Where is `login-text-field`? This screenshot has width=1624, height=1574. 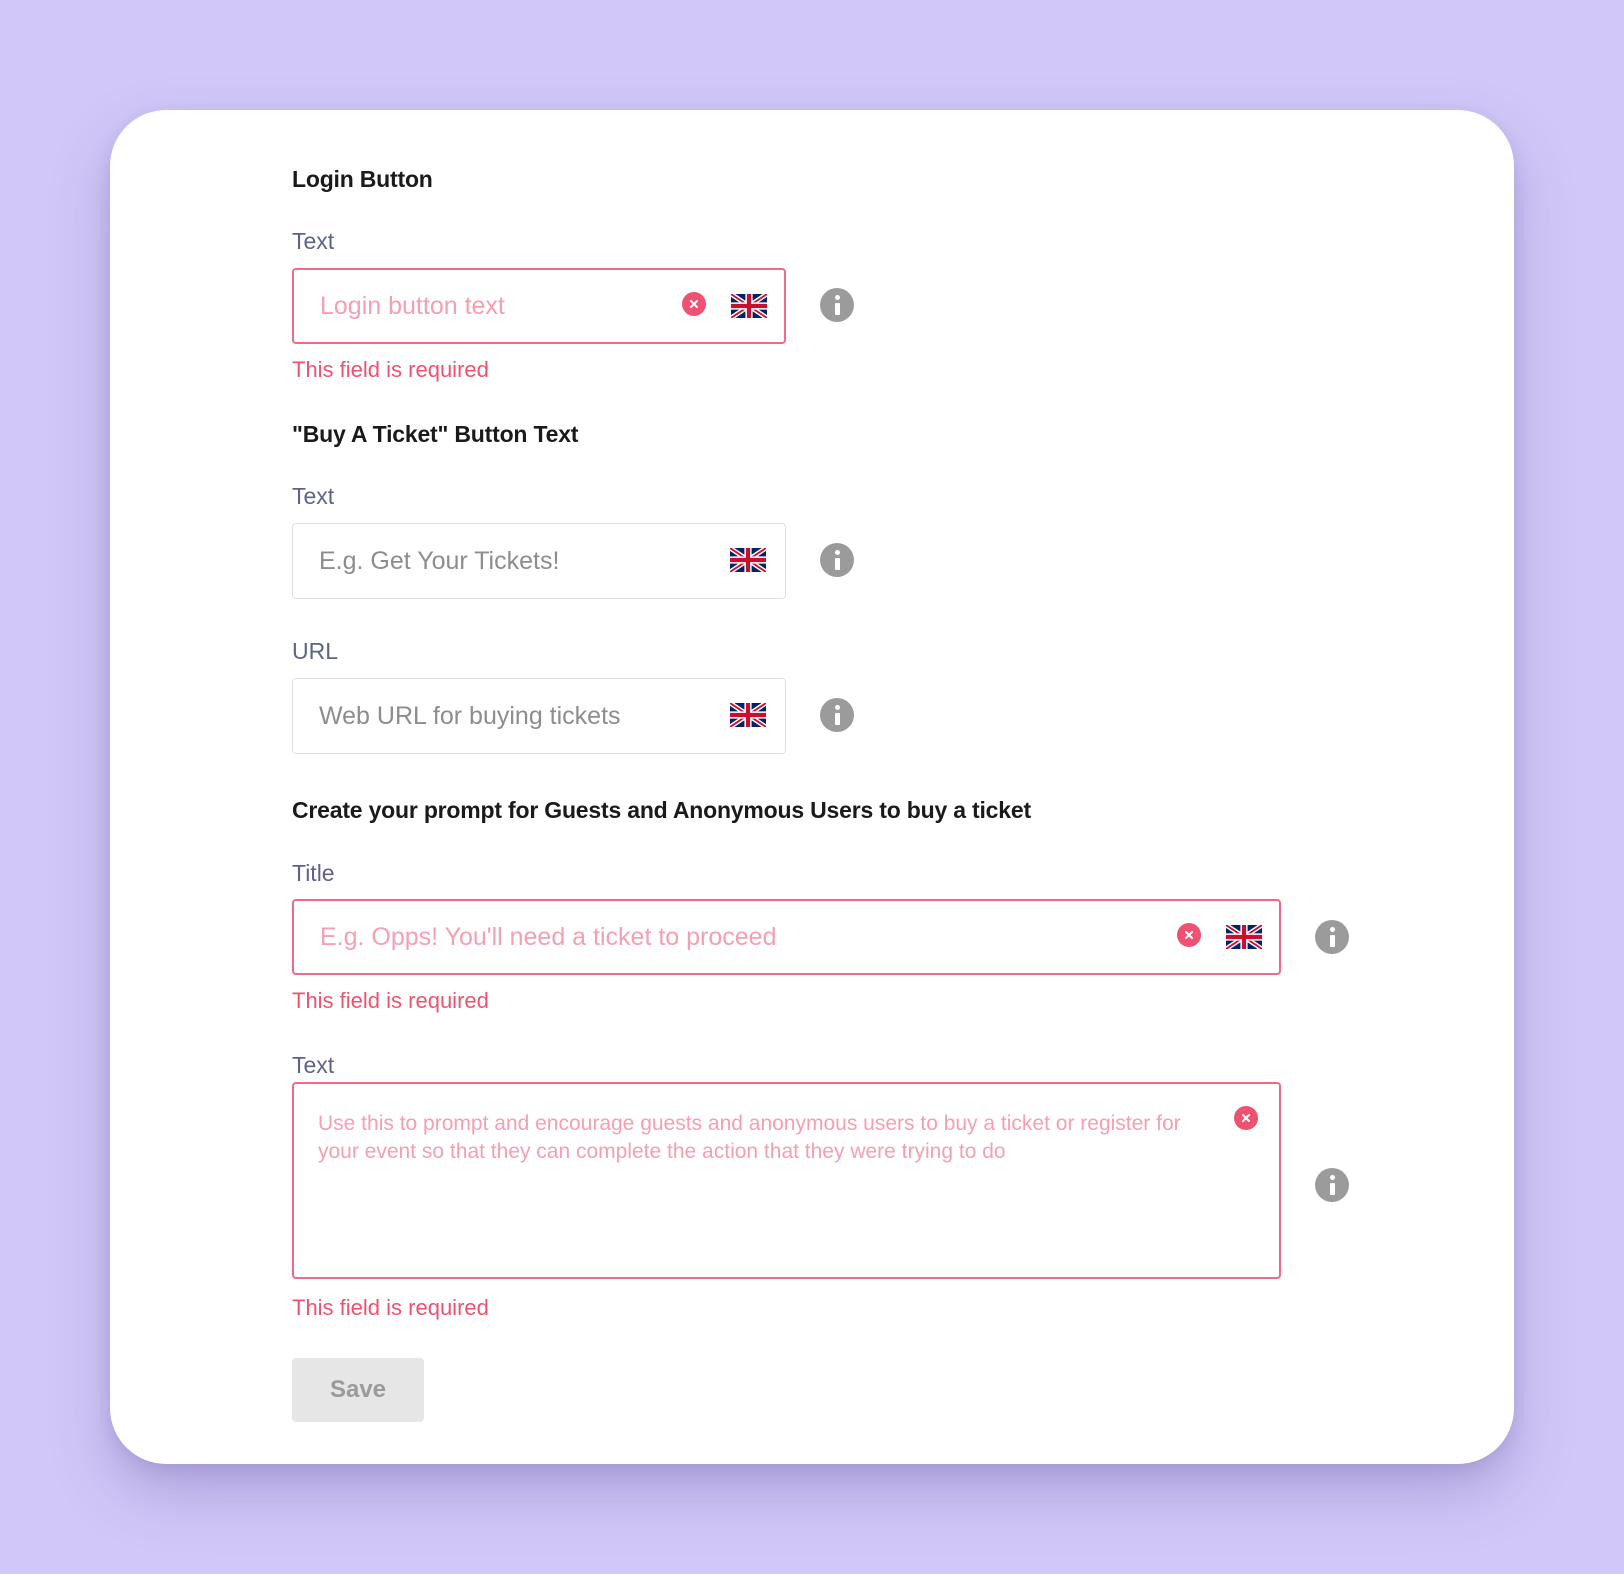
login-text-field is located at coordinates (539, 306).